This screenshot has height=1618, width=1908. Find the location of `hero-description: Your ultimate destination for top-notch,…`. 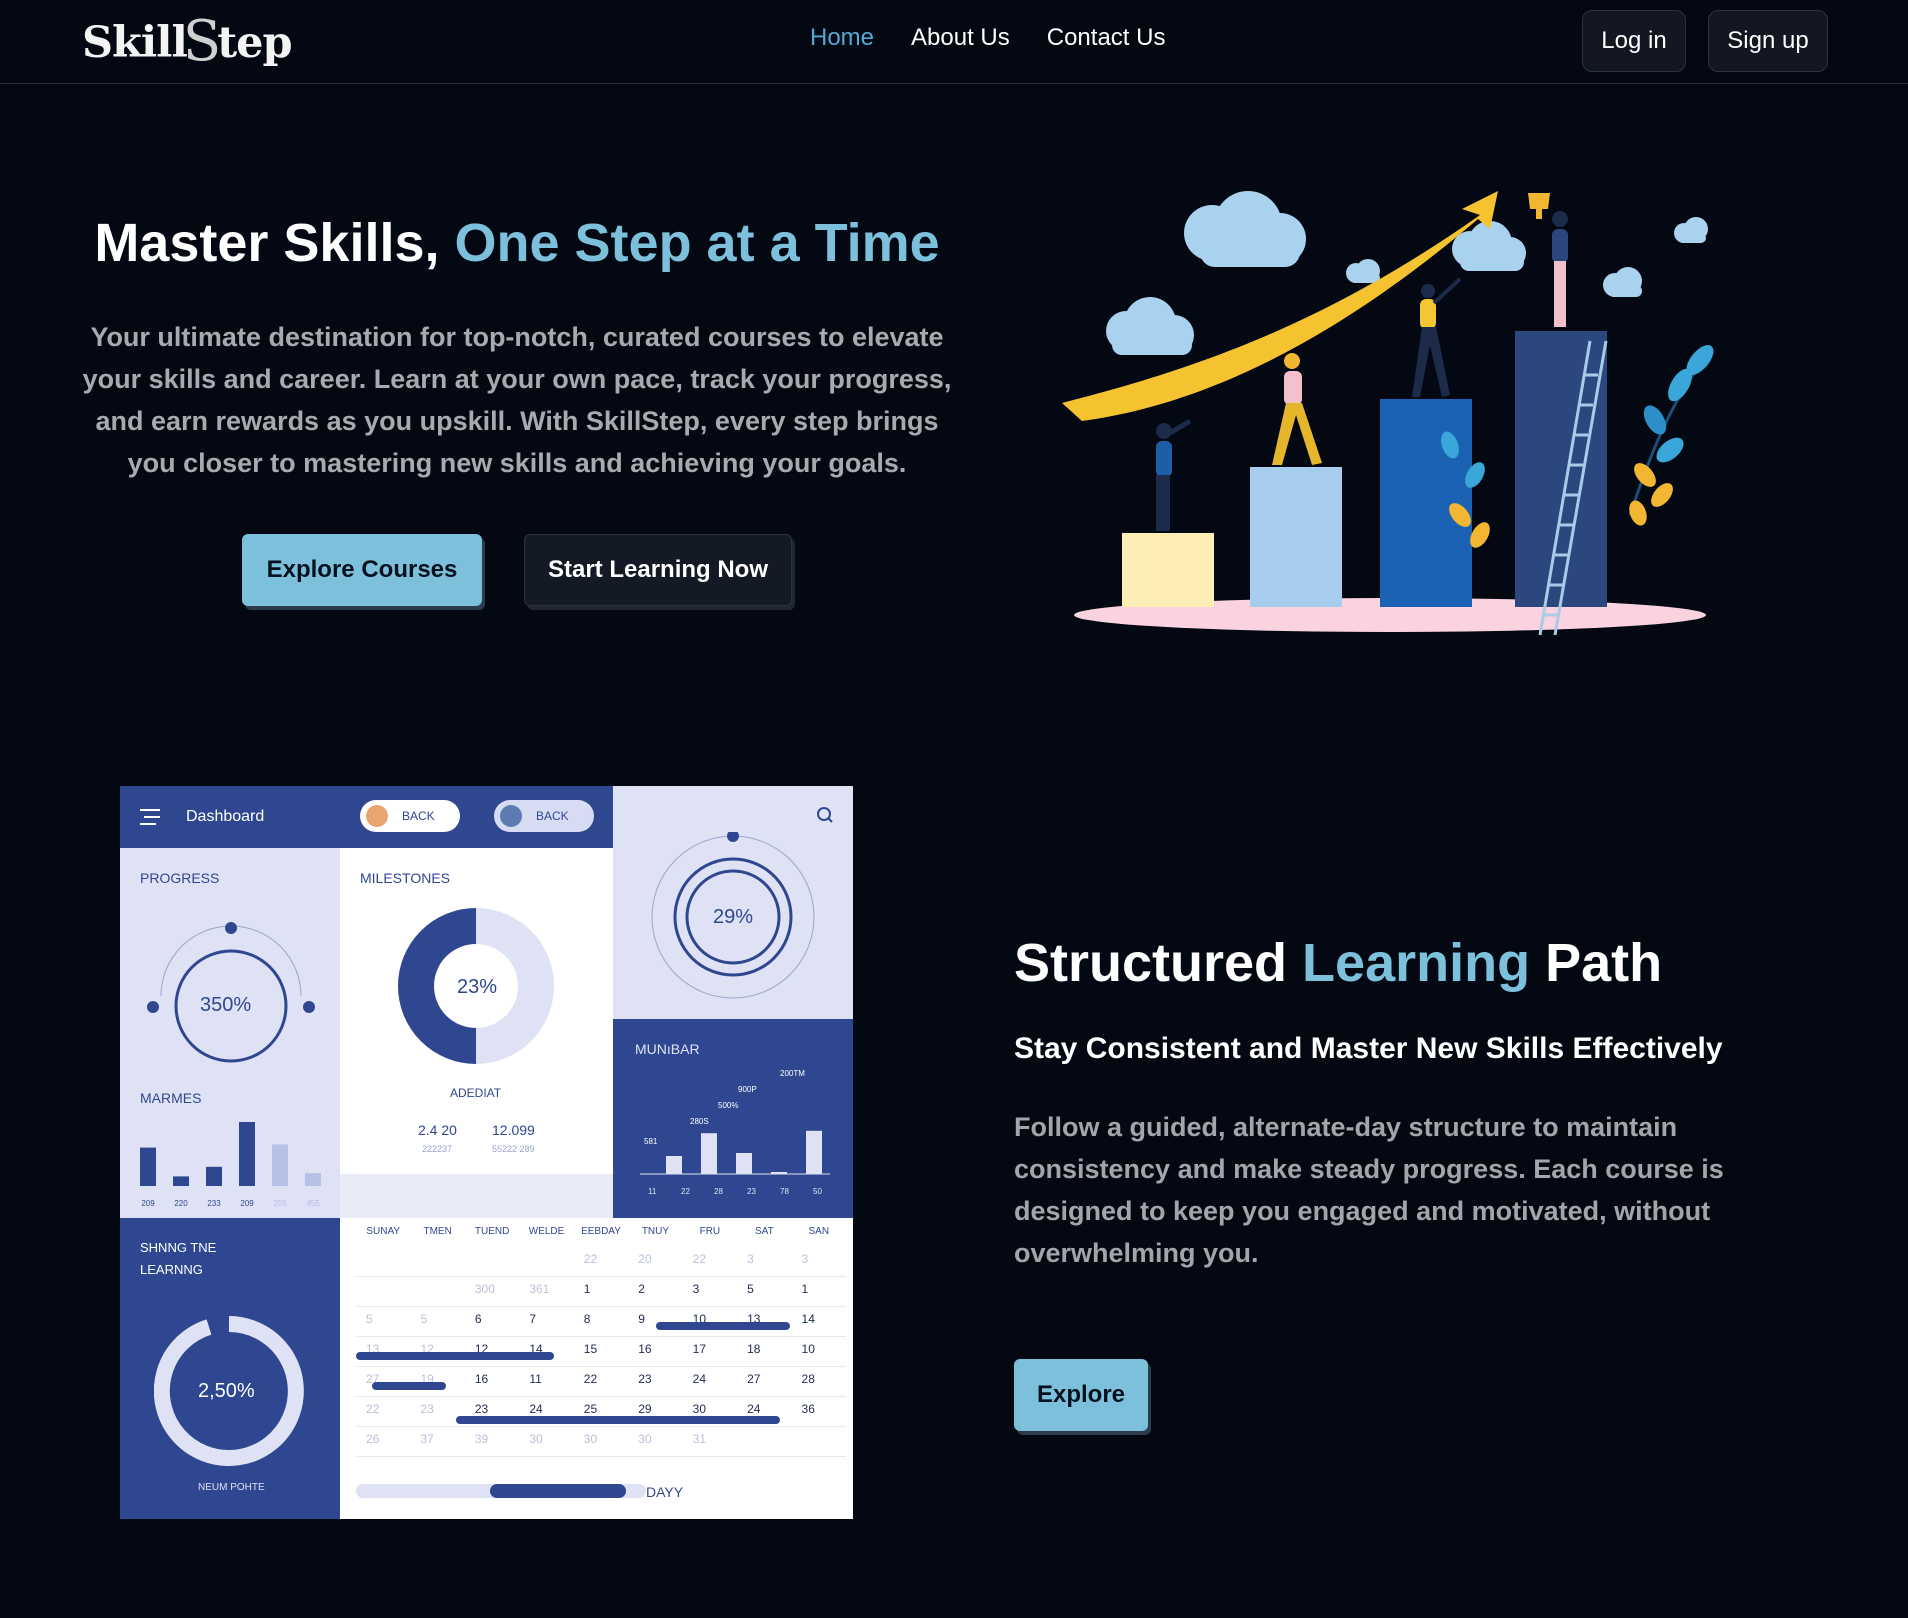

hero-description: Your ultimate destination for top-notch,… is located at coordinates (517, 400).